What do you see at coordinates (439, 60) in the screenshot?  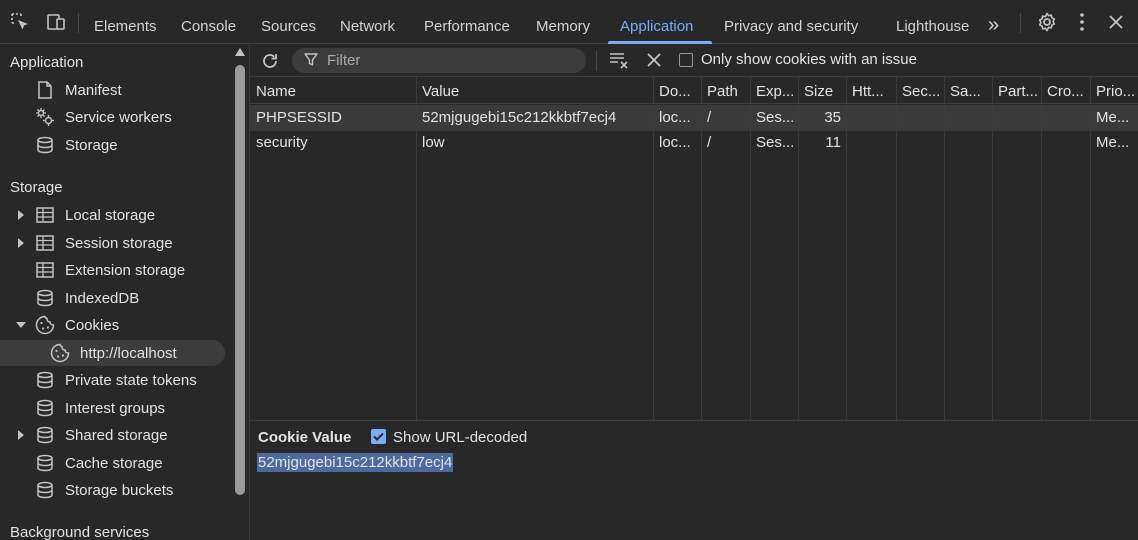 I see `filter-input: Filter` at bounding box center [439, 60].